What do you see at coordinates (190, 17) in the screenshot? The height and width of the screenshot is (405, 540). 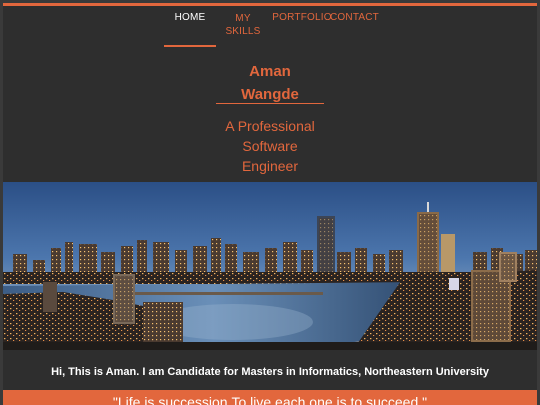 I see `nav-home-link: HOME` at bounding box center [190, 17].